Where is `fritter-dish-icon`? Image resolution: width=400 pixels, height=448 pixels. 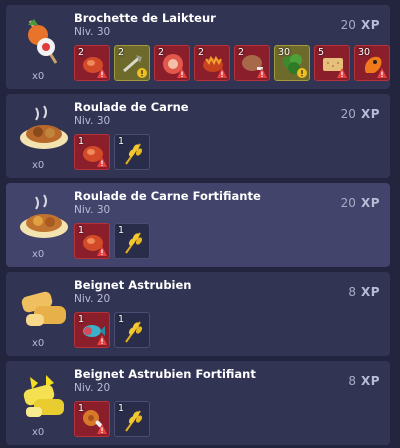
fritter-dish-icon is located at coordinates (43, 308).